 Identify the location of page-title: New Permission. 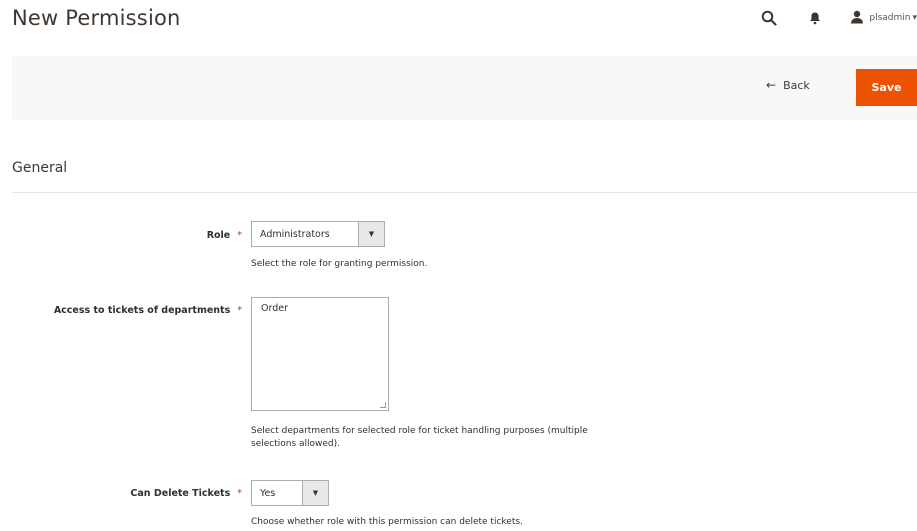
(96, 18).